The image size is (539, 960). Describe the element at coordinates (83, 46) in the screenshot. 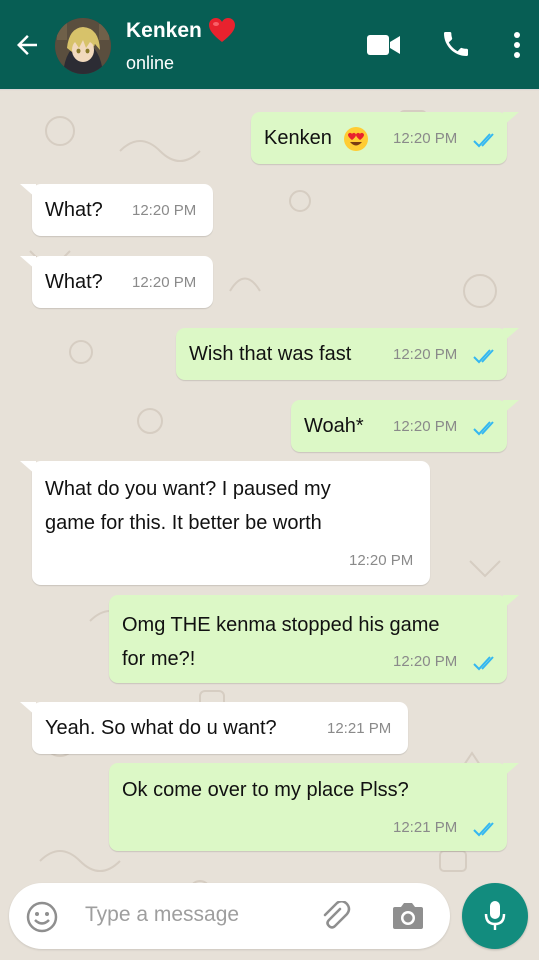

I see `contact-avatar` at that location.